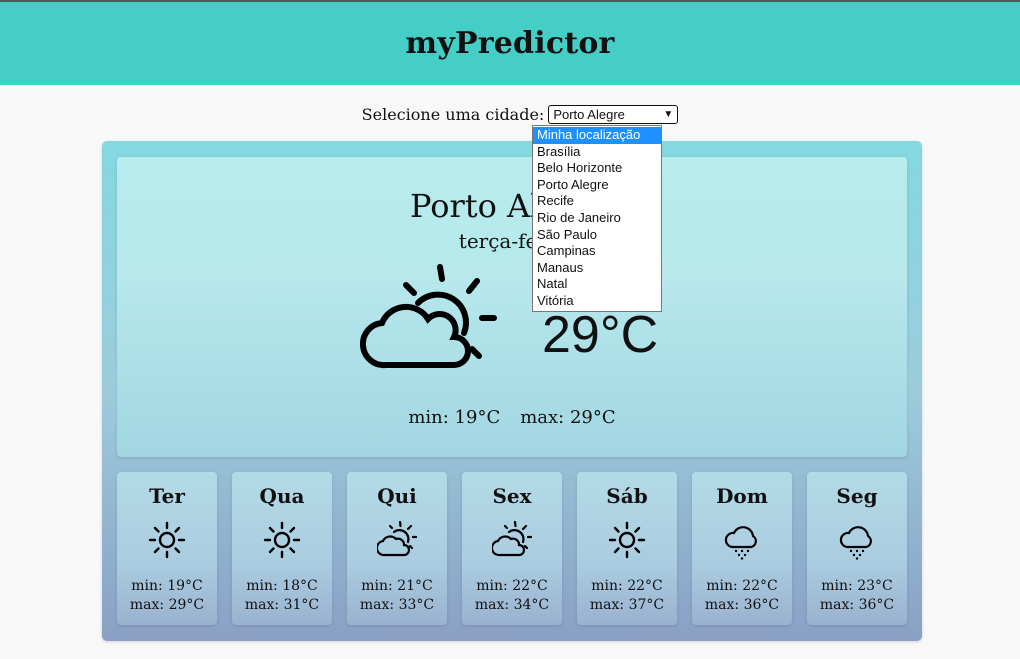 The image size is (1020, 659). I want to click on forecast-max: max: 31°C, so click(282, 605).